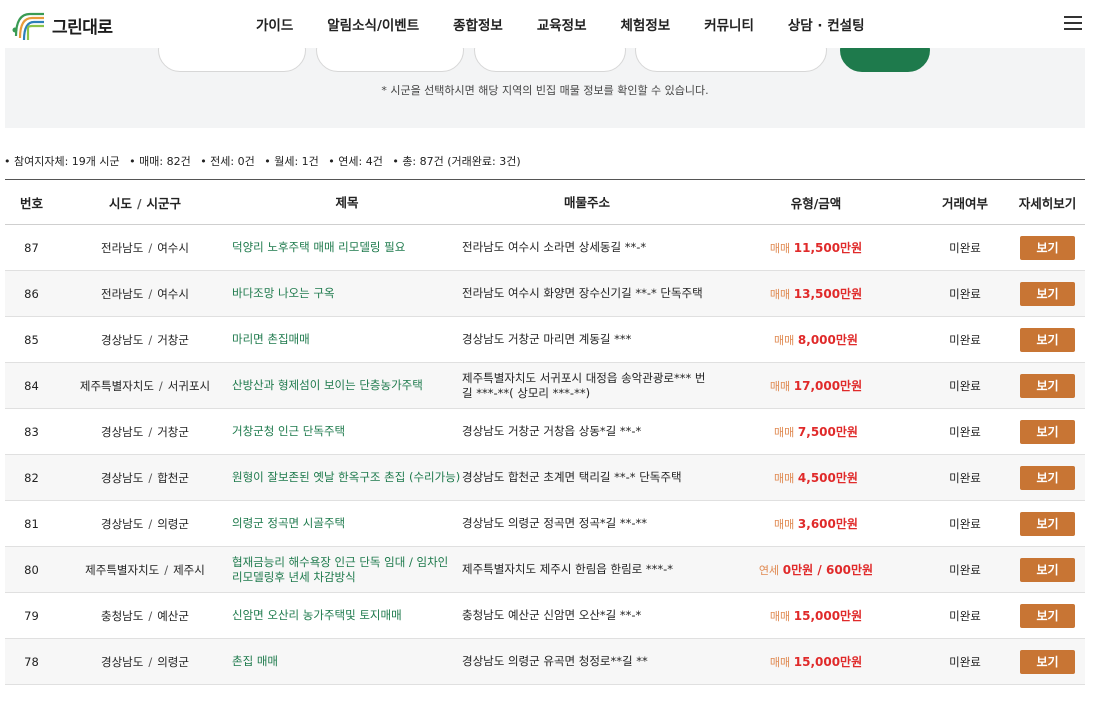  What do you see at coordinates (145, 661) in the screenshot?
I see `row-region: 경상남도 / 의령군` at bounding box center [145, 661].